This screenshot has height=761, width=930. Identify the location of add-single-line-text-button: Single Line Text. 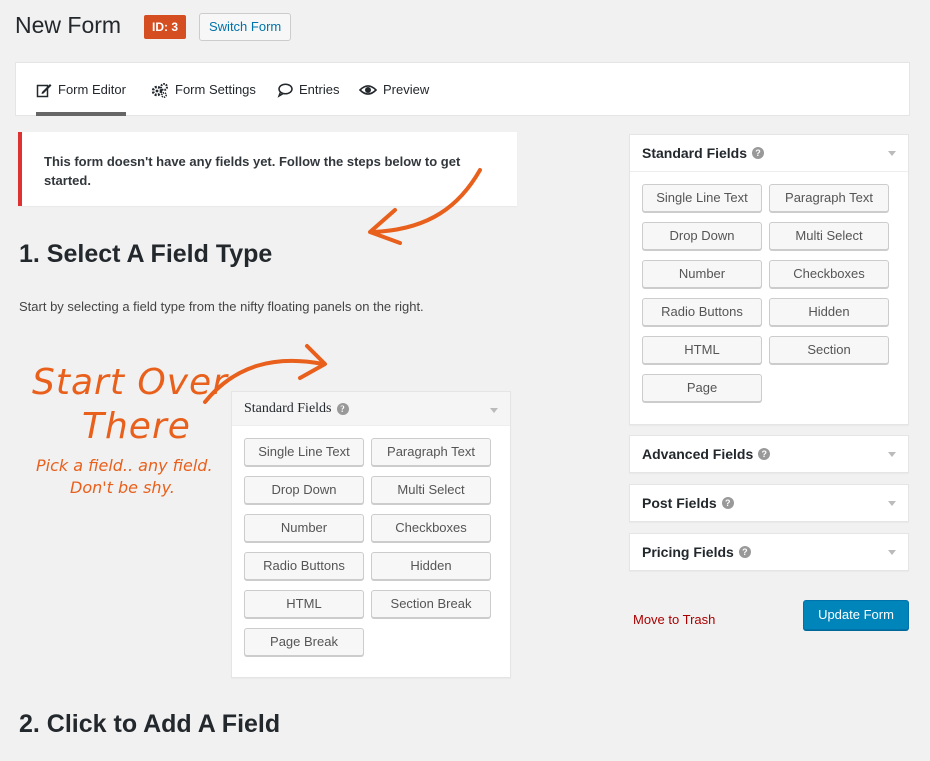
(702, 198).